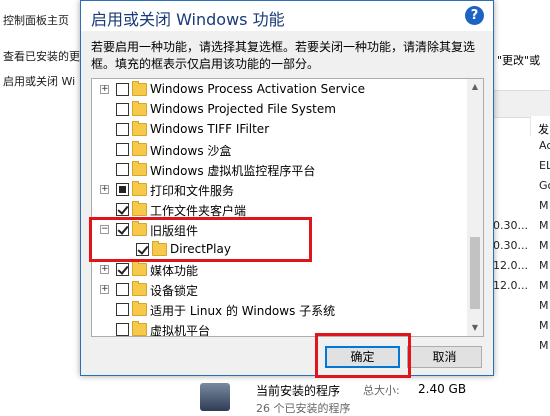 This screenshot has height=416, width=550. I want to click on program-list-toolbar, so click(521, 104).